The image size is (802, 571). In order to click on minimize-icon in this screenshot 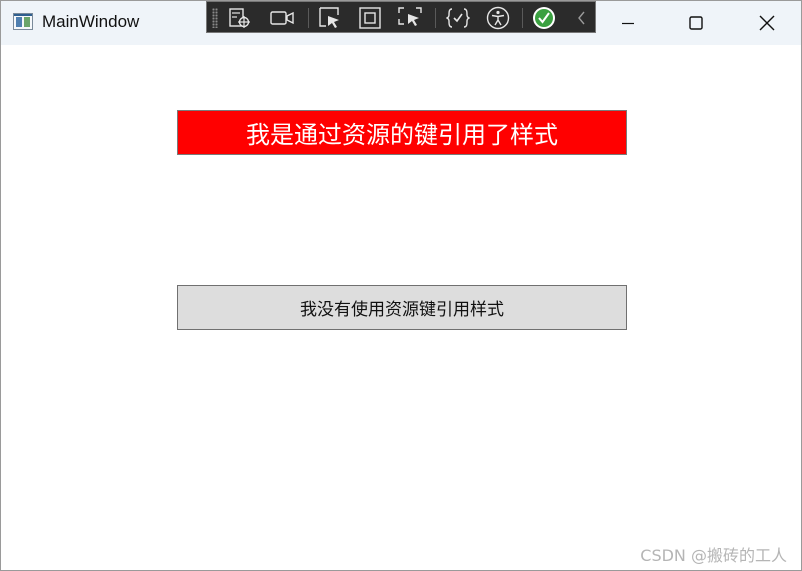, I will do `click(628, 23)`.